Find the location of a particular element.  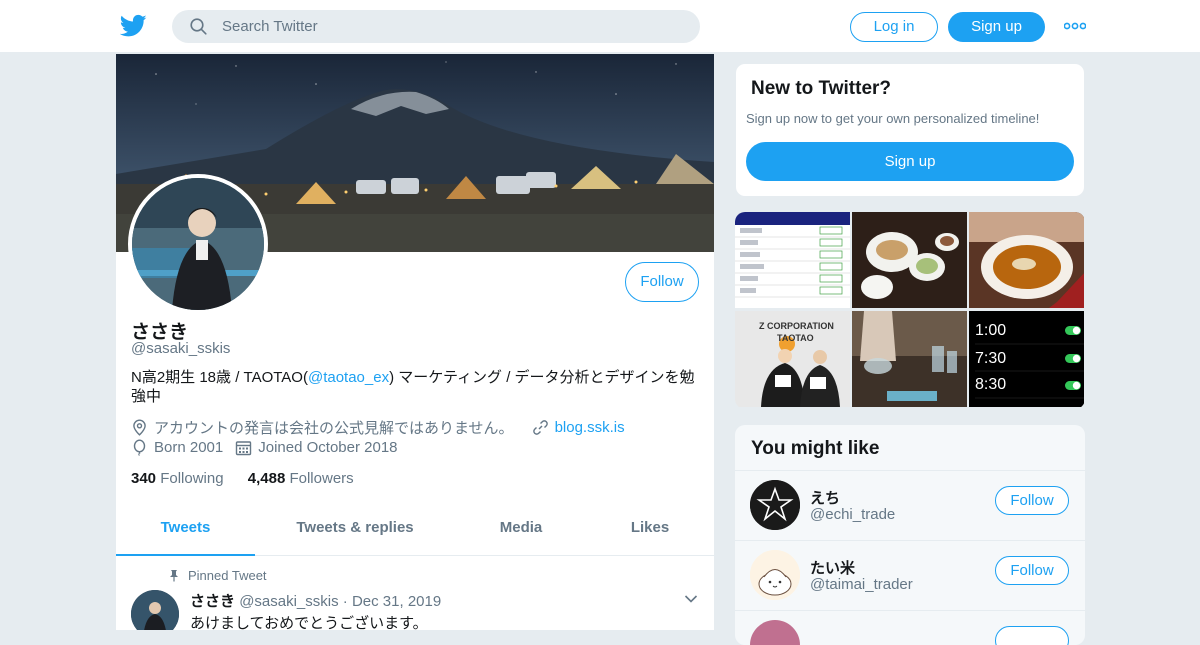

suggested-user-handle: @taimai_trader is located at coordinates (861, 584).